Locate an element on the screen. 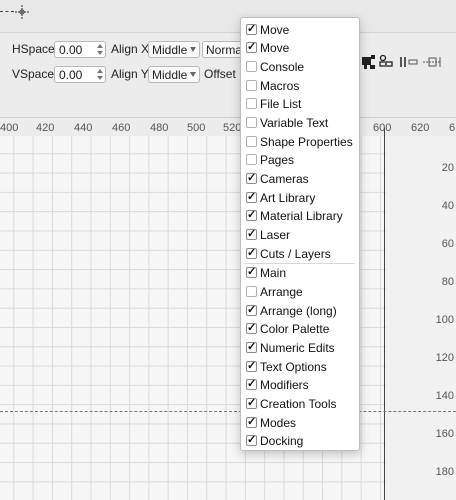 This screenshot has width=456, height=500. menu-item-label: Laser is located at coordinates (275, 235).